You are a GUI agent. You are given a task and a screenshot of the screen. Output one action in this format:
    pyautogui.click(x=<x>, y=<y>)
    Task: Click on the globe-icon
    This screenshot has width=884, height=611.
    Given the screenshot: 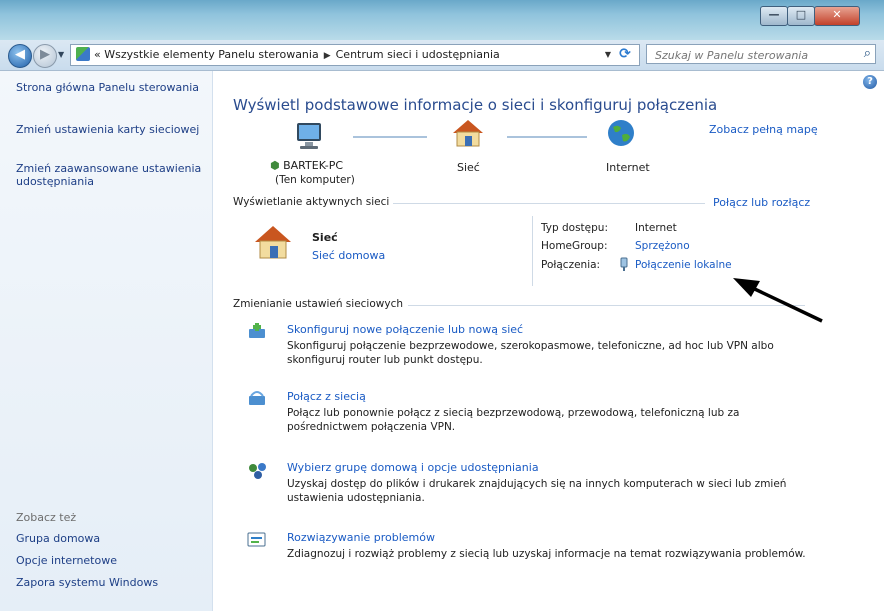 What is the action you would take?
    pyautogui.click(x=621, y=134)
    